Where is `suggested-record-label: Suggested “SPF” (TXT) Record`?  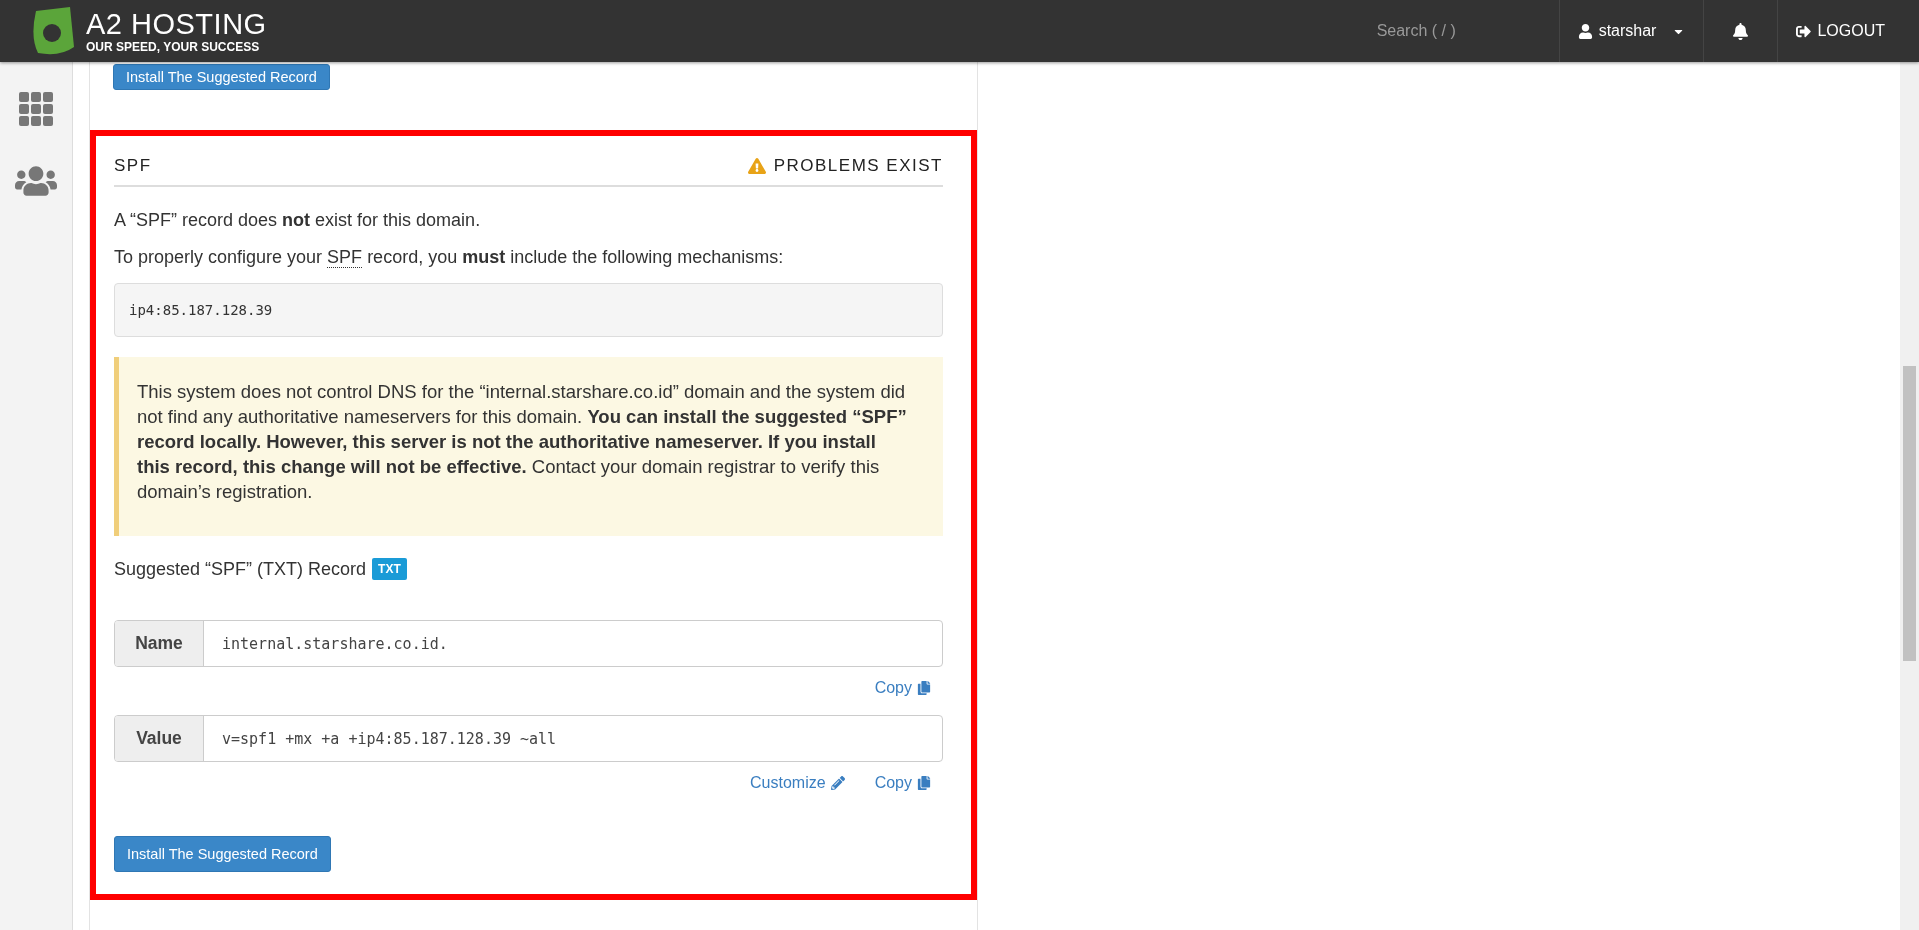 suggested-record-label: Suggested “SPF” (TXT) Record is located at coordinates (240, 569).